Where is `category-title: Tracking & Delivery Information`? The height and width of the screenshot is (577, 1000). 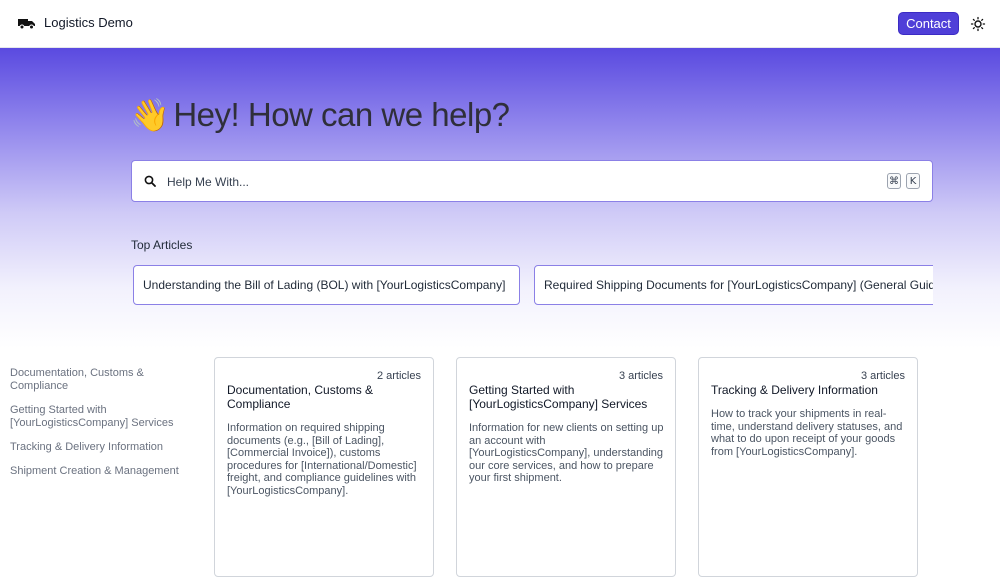
category-title: Tracking & Delivery Information is located at coordinates (794, 390).